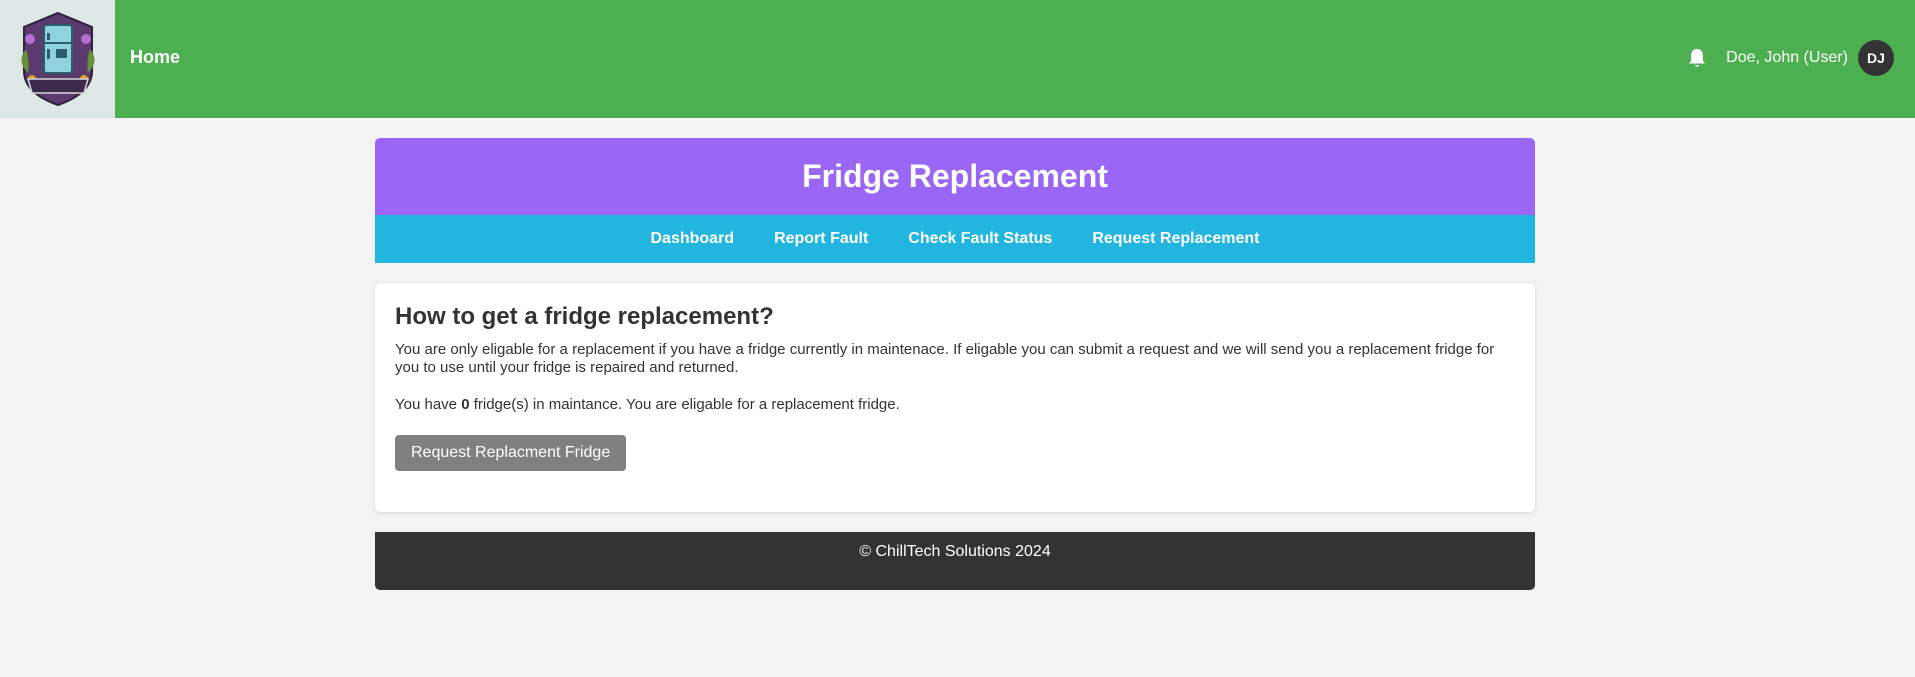 This screenshot has height=677, width=1915. I want to click on user-name: Doe, John (User), so click(1787, 58).